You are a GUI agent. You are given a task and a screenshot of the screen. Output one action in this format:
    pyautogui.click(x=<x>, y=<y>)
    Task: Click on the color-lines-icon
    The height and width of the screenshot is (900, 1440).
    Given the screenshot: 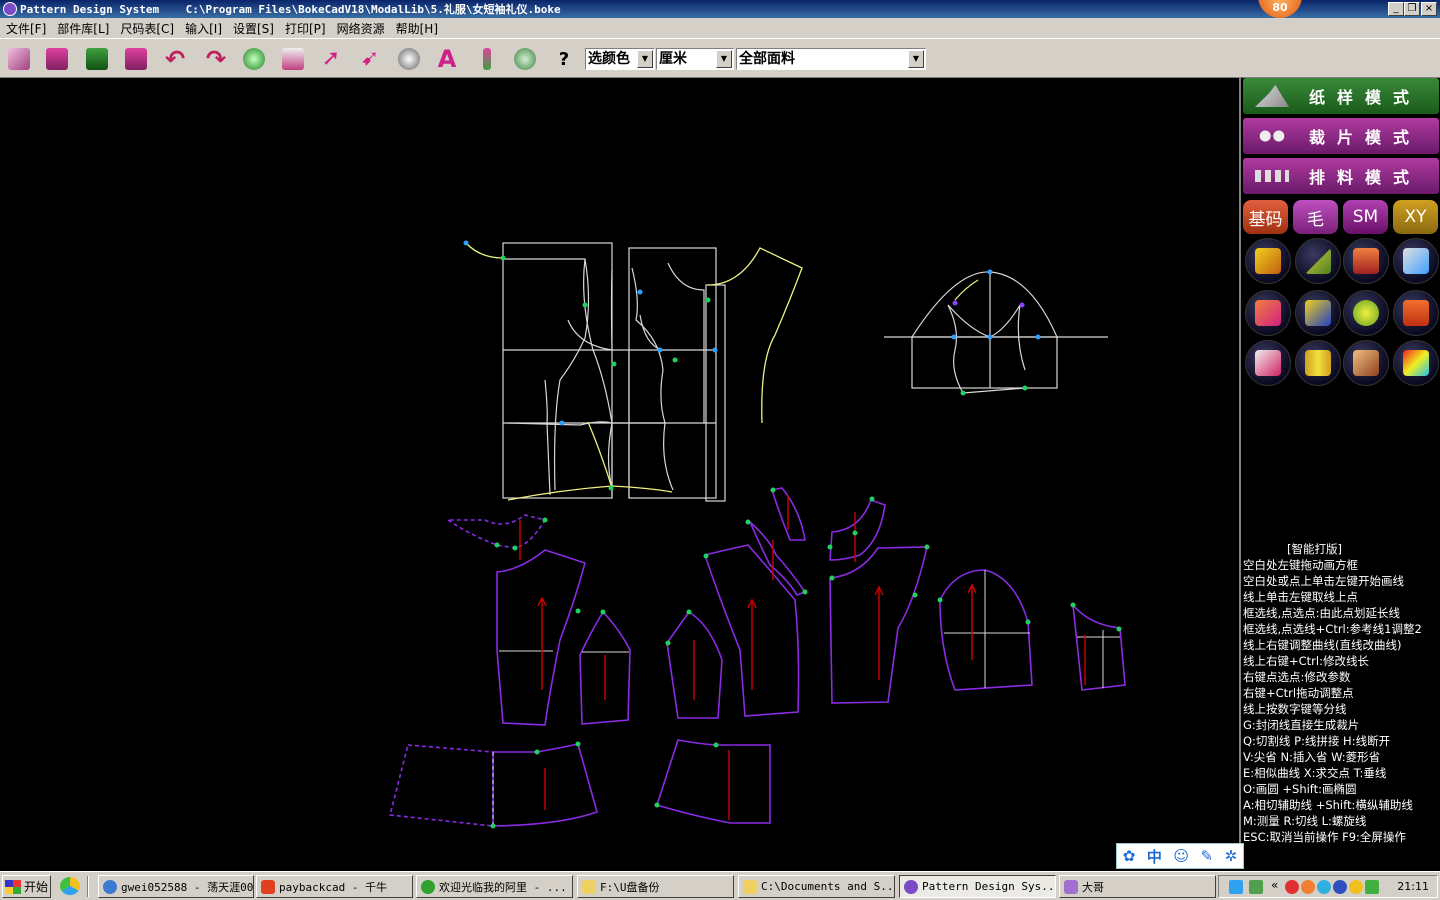 What is the action you would take?
    pyautogui.click(x=1416, y=363)
    